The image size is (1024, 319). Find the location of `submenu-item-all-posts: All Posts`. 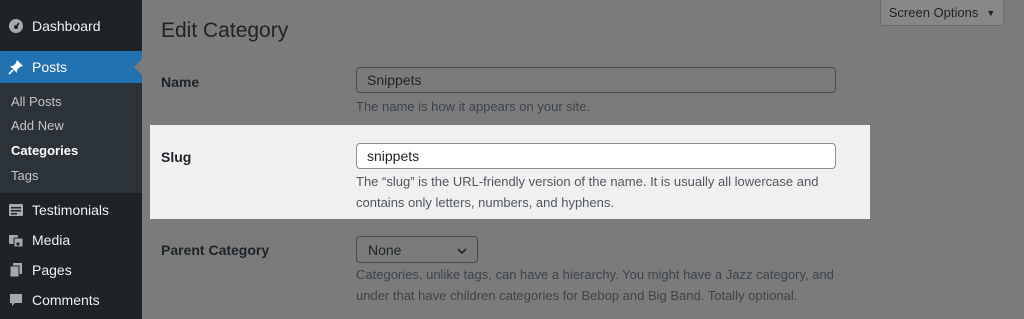

submenu-item-all-posts: All Posts is located at coordinates (36, 101).